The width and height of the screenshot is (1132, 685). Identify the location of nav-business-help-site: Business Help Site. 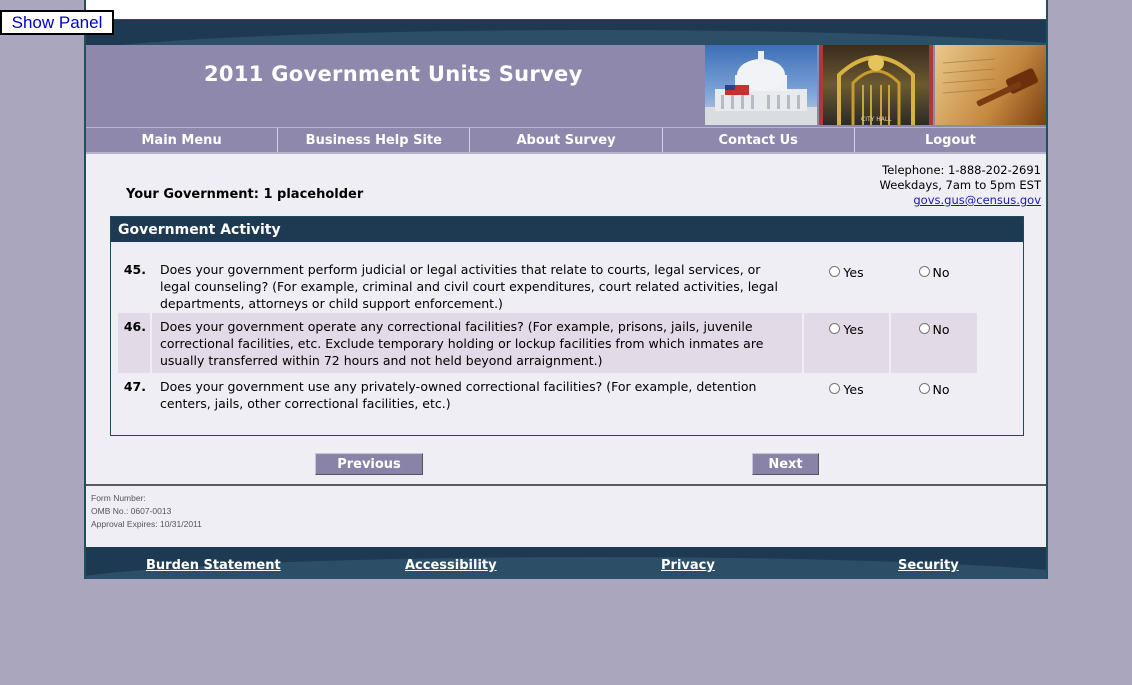
(374, 140).